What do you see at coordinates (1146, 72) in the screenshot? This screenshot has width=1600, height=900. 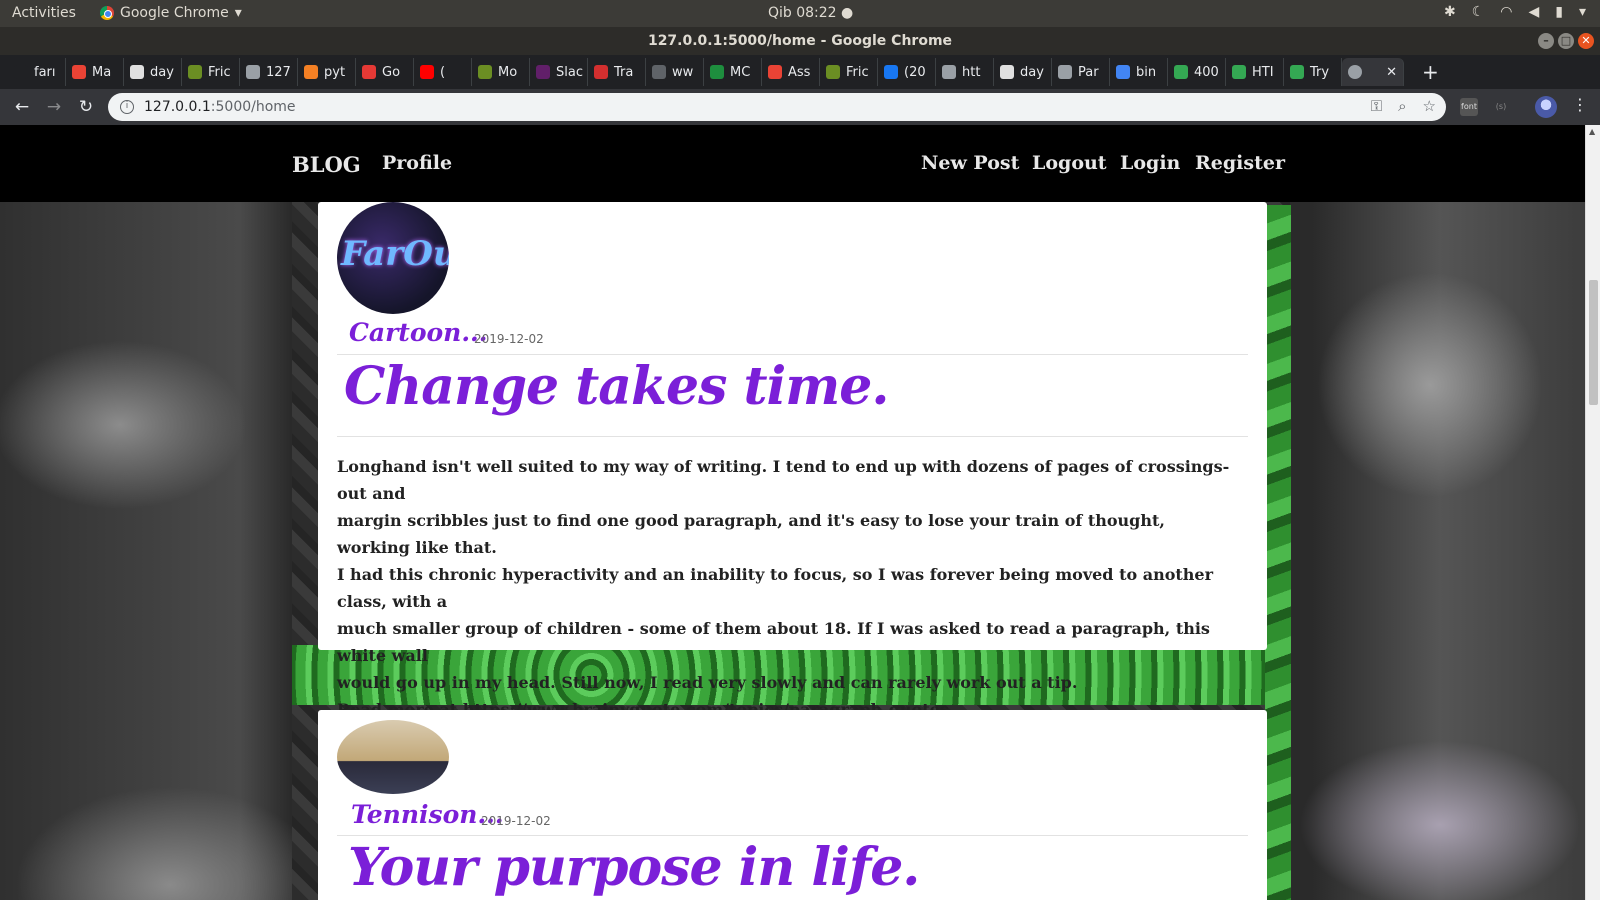 I see `tab-label: bin` at bounding box center [1146, 72].